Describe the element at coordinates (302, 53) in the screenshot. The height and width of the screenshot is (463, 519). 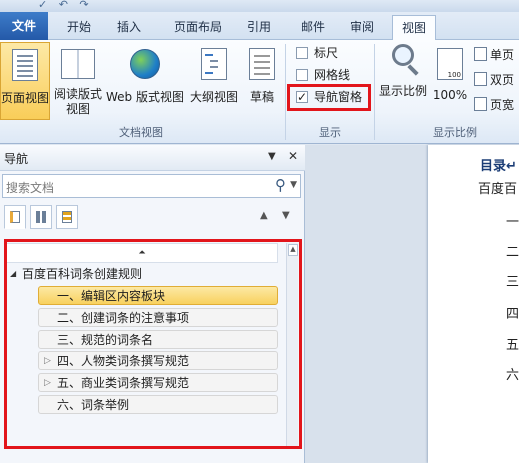
I see `ruler-check-box` at that location.